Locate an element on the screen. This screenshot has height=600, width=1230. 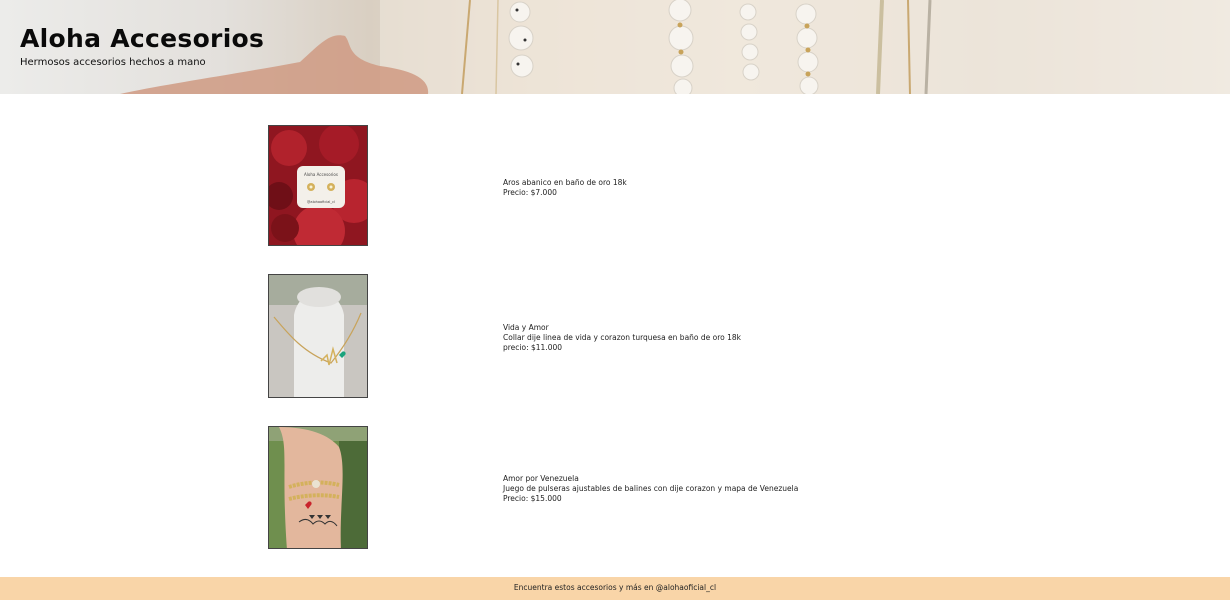
earrings-photo-icon: Aloha Accesorios @alohaoficial_cl is located at coordinates (318, 185).